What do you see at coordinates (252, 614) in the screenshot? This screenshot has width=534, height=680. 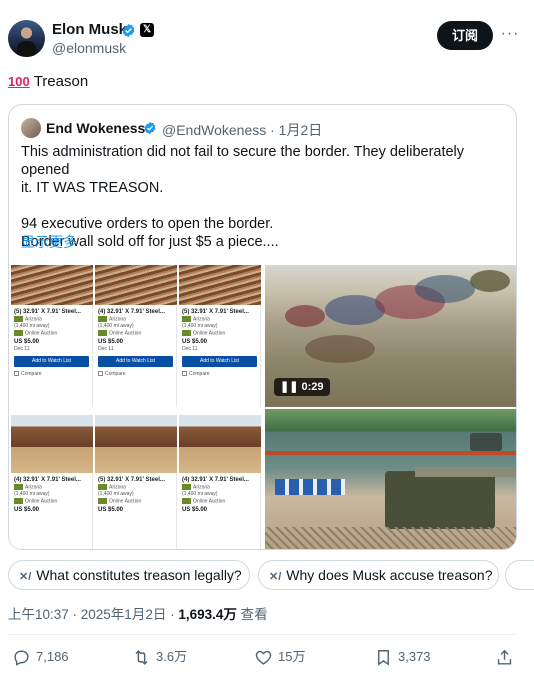 I see `views-label: 查看` at bounding box center [252, 614].